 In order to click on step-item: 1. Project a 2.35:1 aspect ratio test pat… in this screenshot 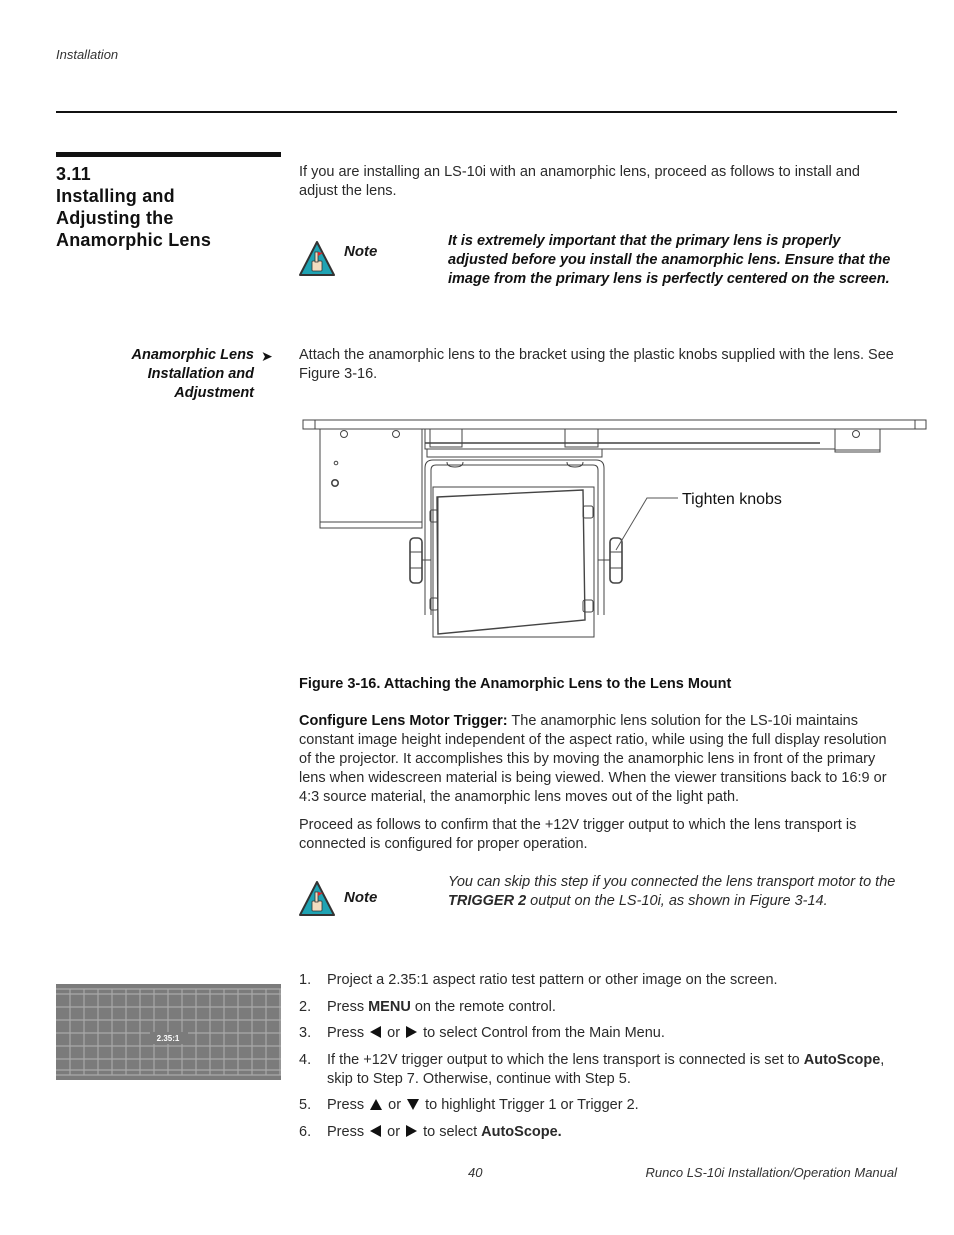, I will do `click(599, 980)`.